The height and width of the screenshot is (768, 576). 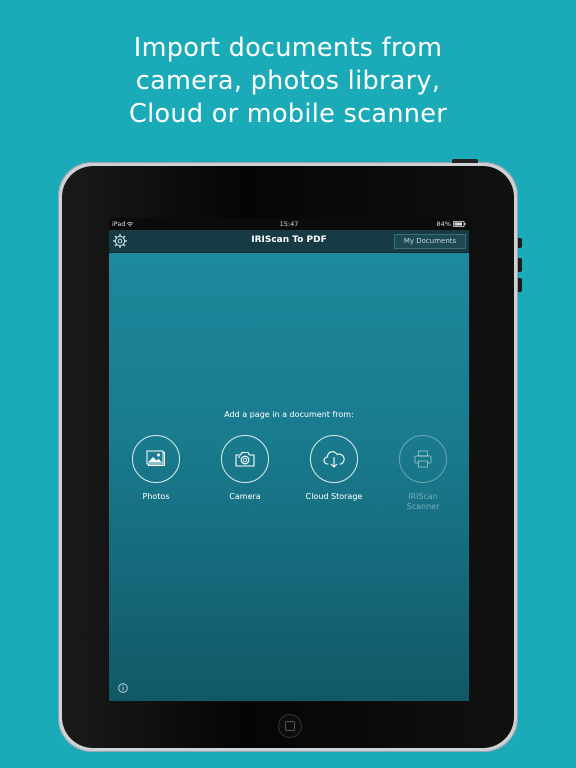 I want to click on my-documents-button: My Documents, so click(x=430, y=241).